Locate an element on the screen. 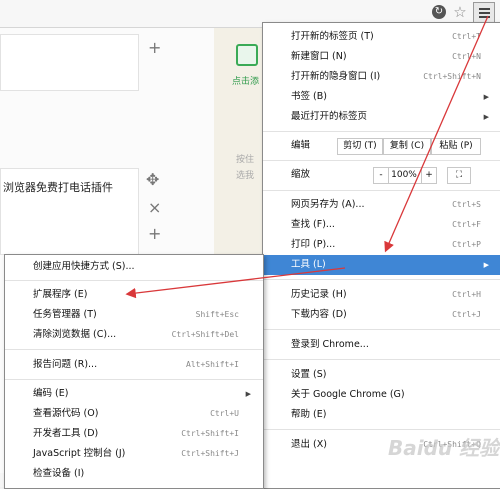 Image resolution: width=500 pixels, height=489 pixels. arrow-to-tools is located at coordinates (436, 134).